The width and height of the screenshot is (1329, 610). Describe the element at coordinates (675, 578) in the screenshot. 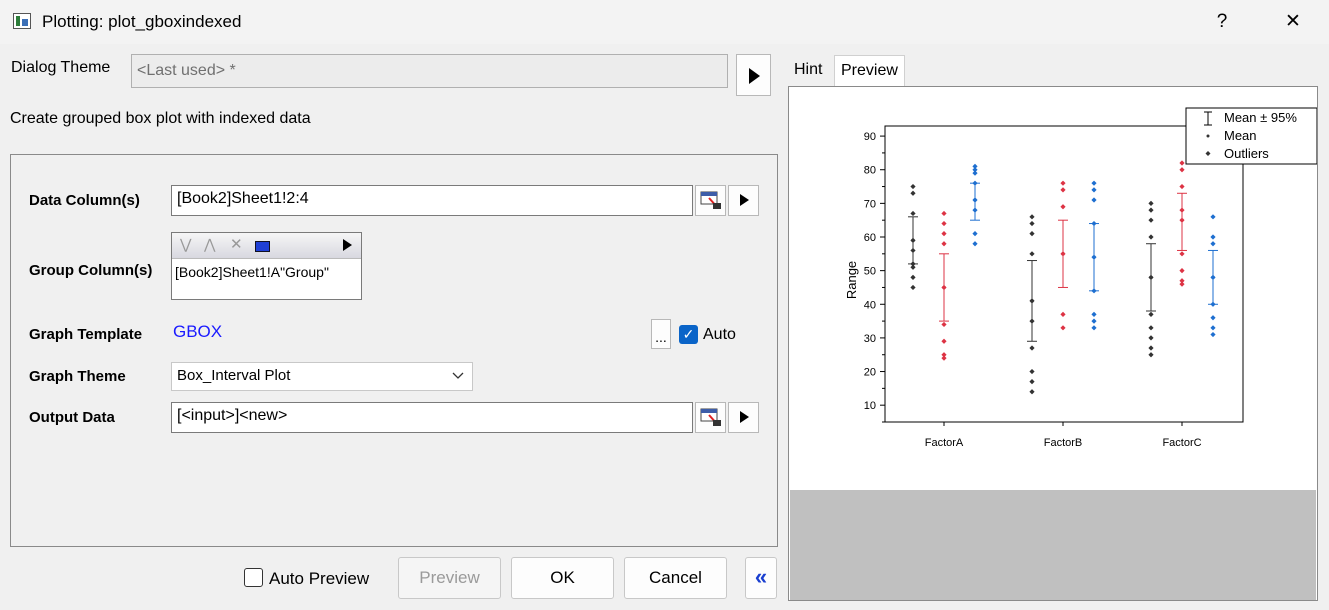

I see `cancel-button: Cancel` at that location.